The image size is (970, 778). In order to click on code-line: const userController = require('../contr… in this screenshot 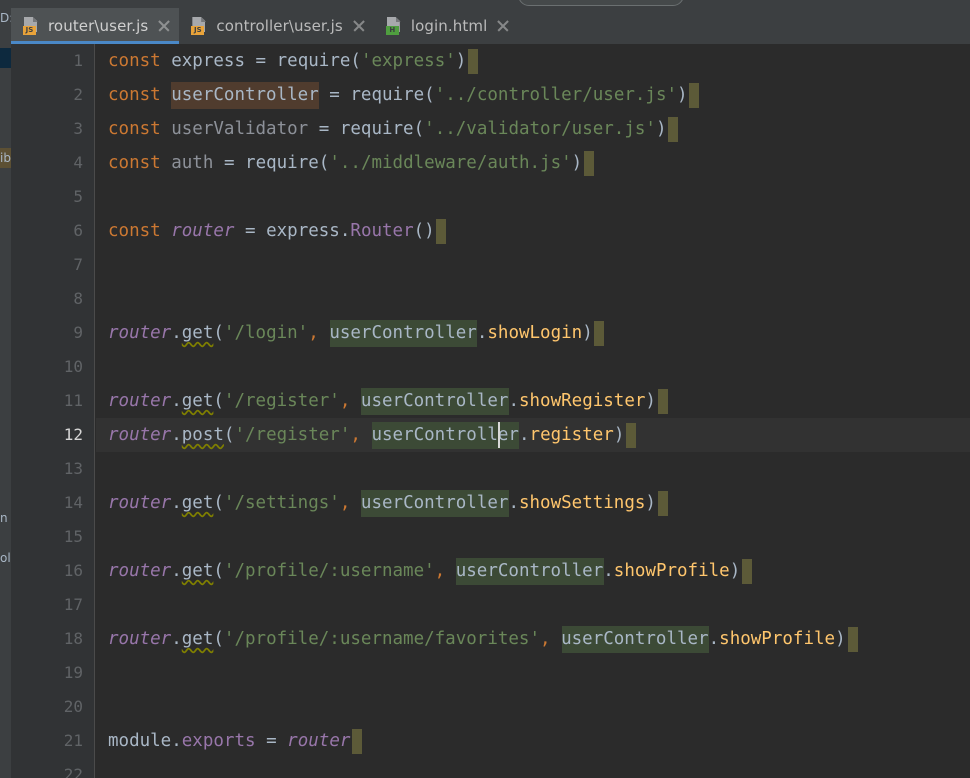, I will do `click(533, 95)`.